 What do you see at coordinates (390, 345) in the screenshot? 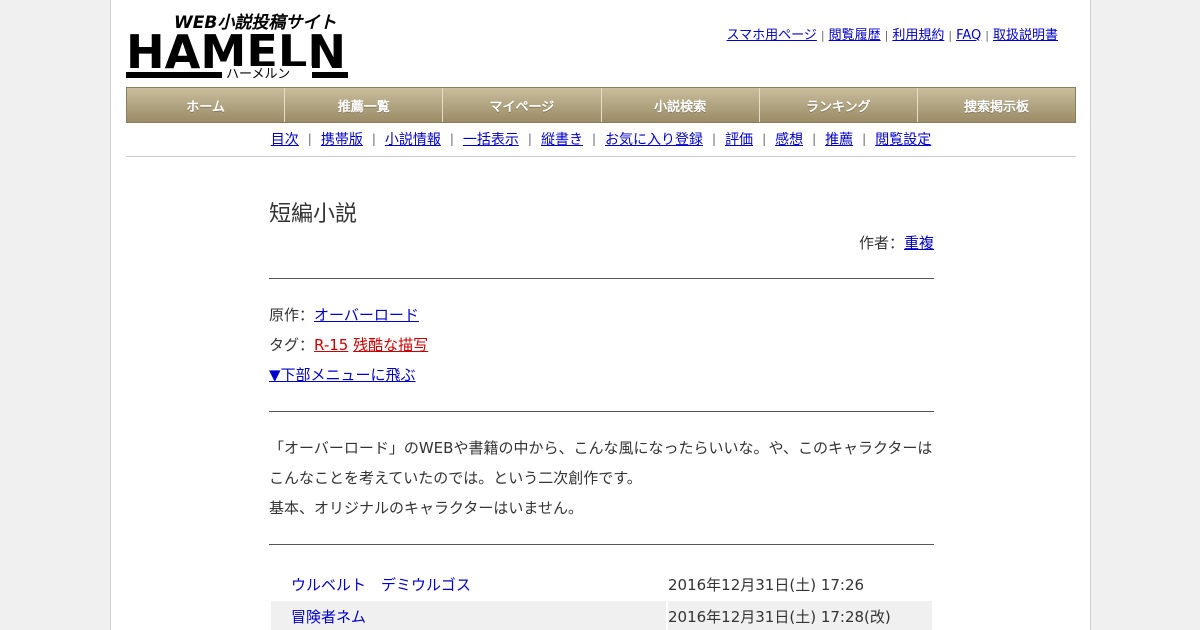
I see `tag-violence: 残酷な描写` at bounding box center [390, 345].